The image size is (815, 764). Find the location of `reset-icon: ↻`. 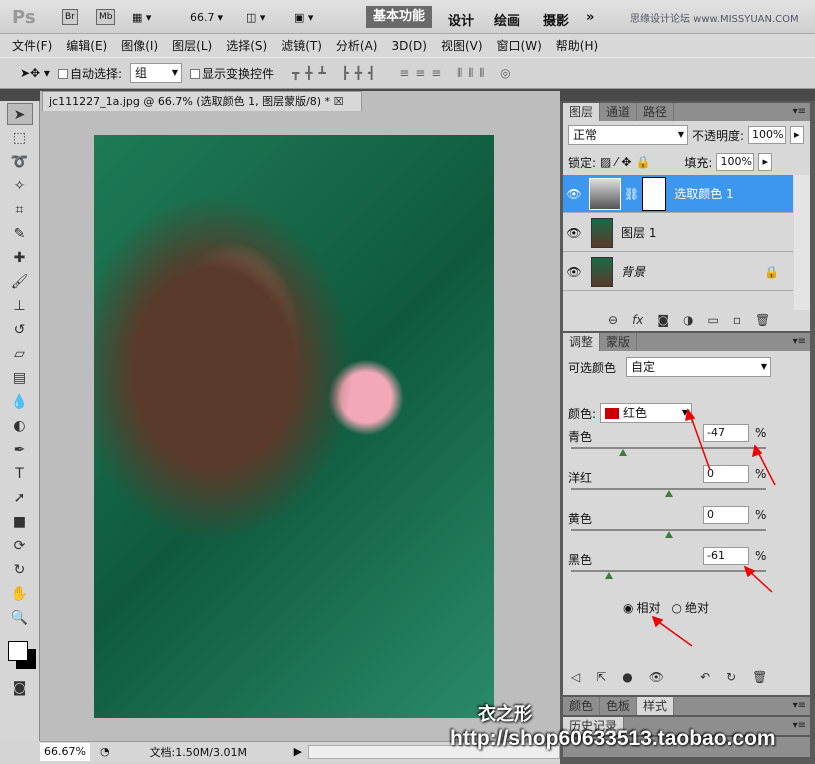

reset-icon: ↻ is located at coordinates (731, 677).